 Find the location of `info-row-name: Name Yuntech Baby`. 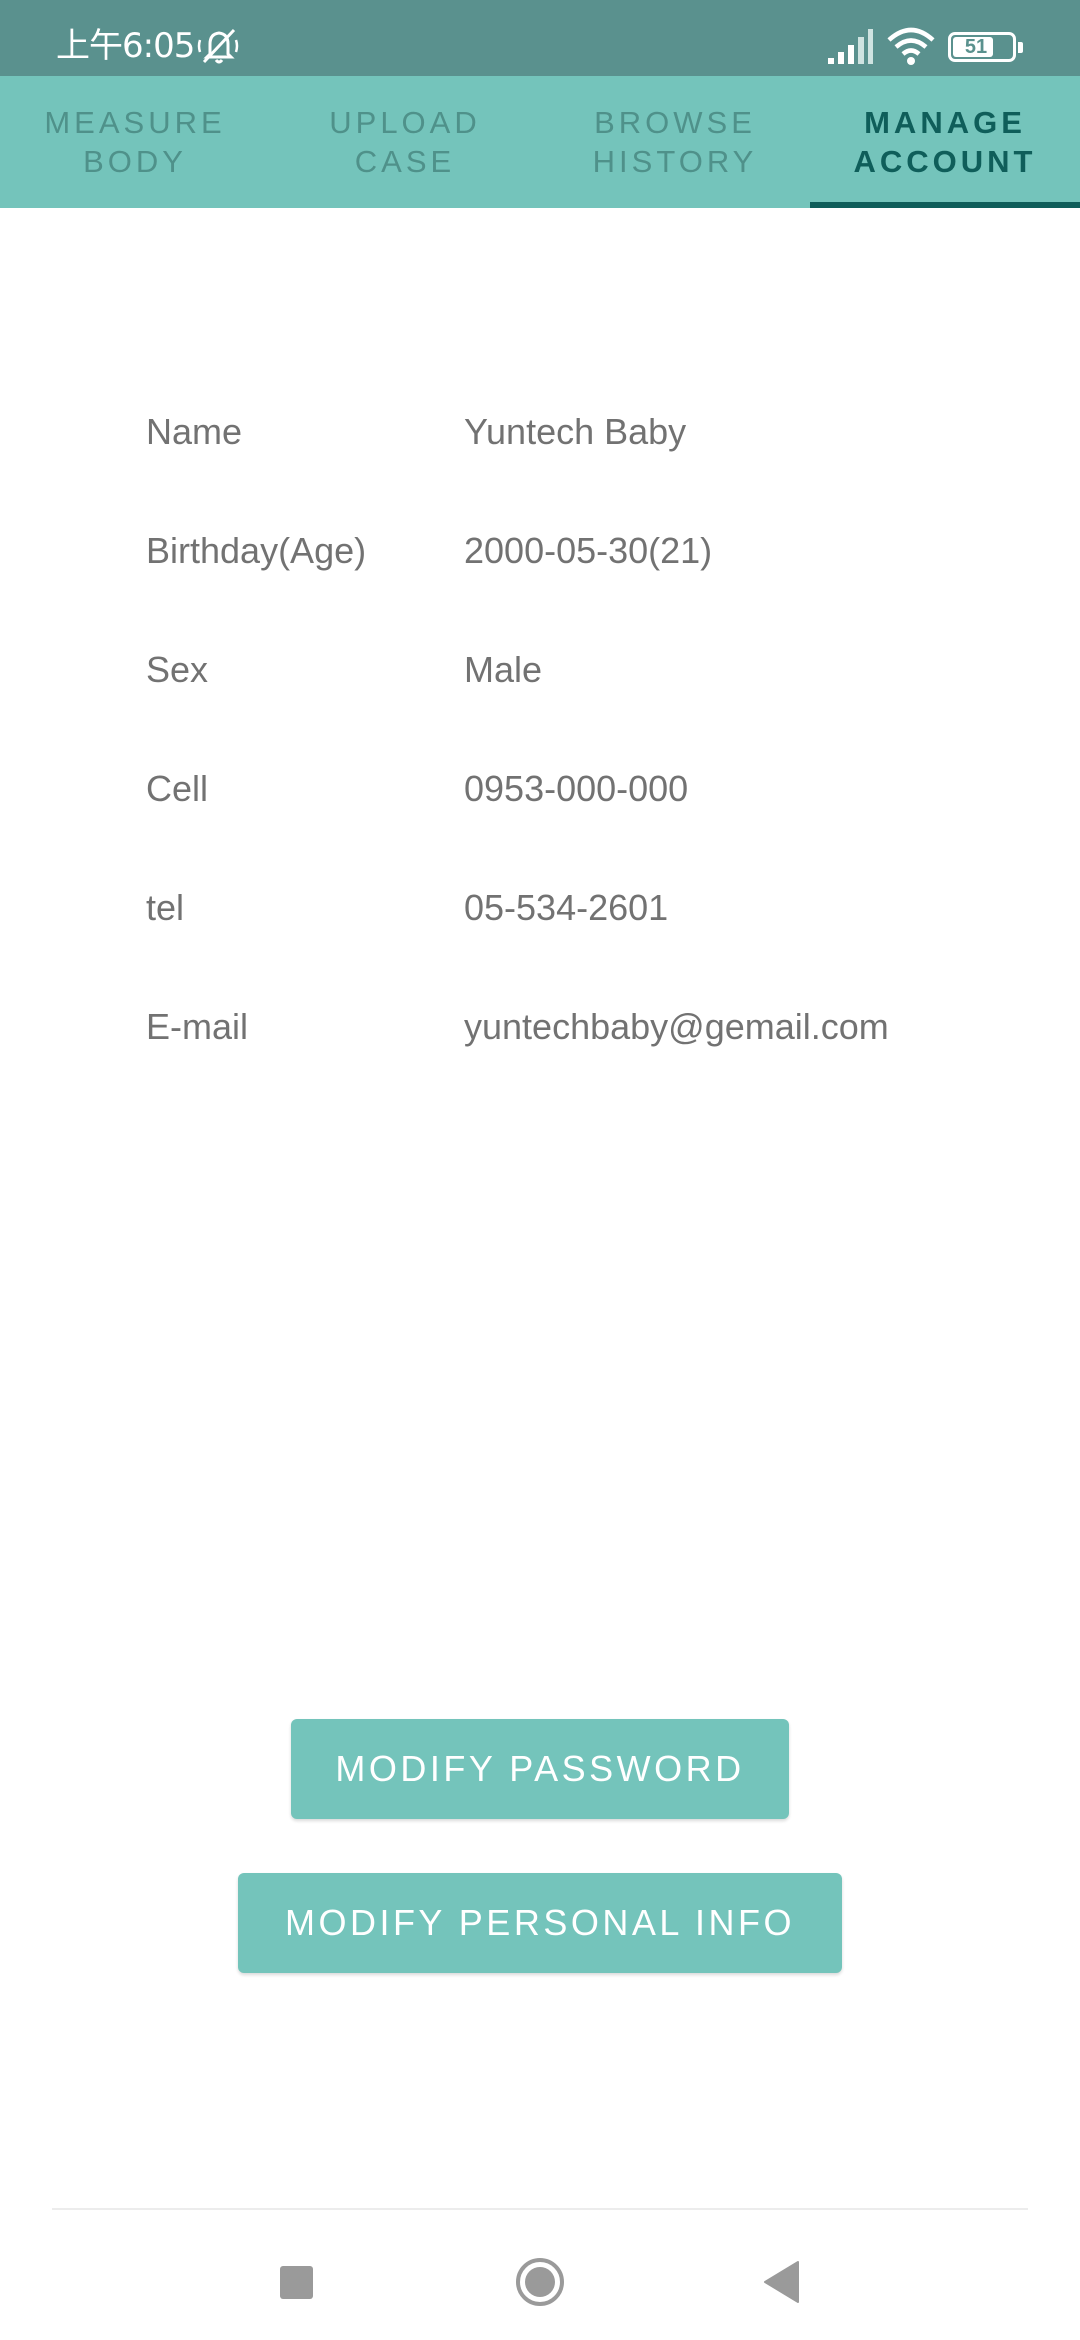

info-row-name: Name Yuntech Baby is located at coordinates (576, 459).